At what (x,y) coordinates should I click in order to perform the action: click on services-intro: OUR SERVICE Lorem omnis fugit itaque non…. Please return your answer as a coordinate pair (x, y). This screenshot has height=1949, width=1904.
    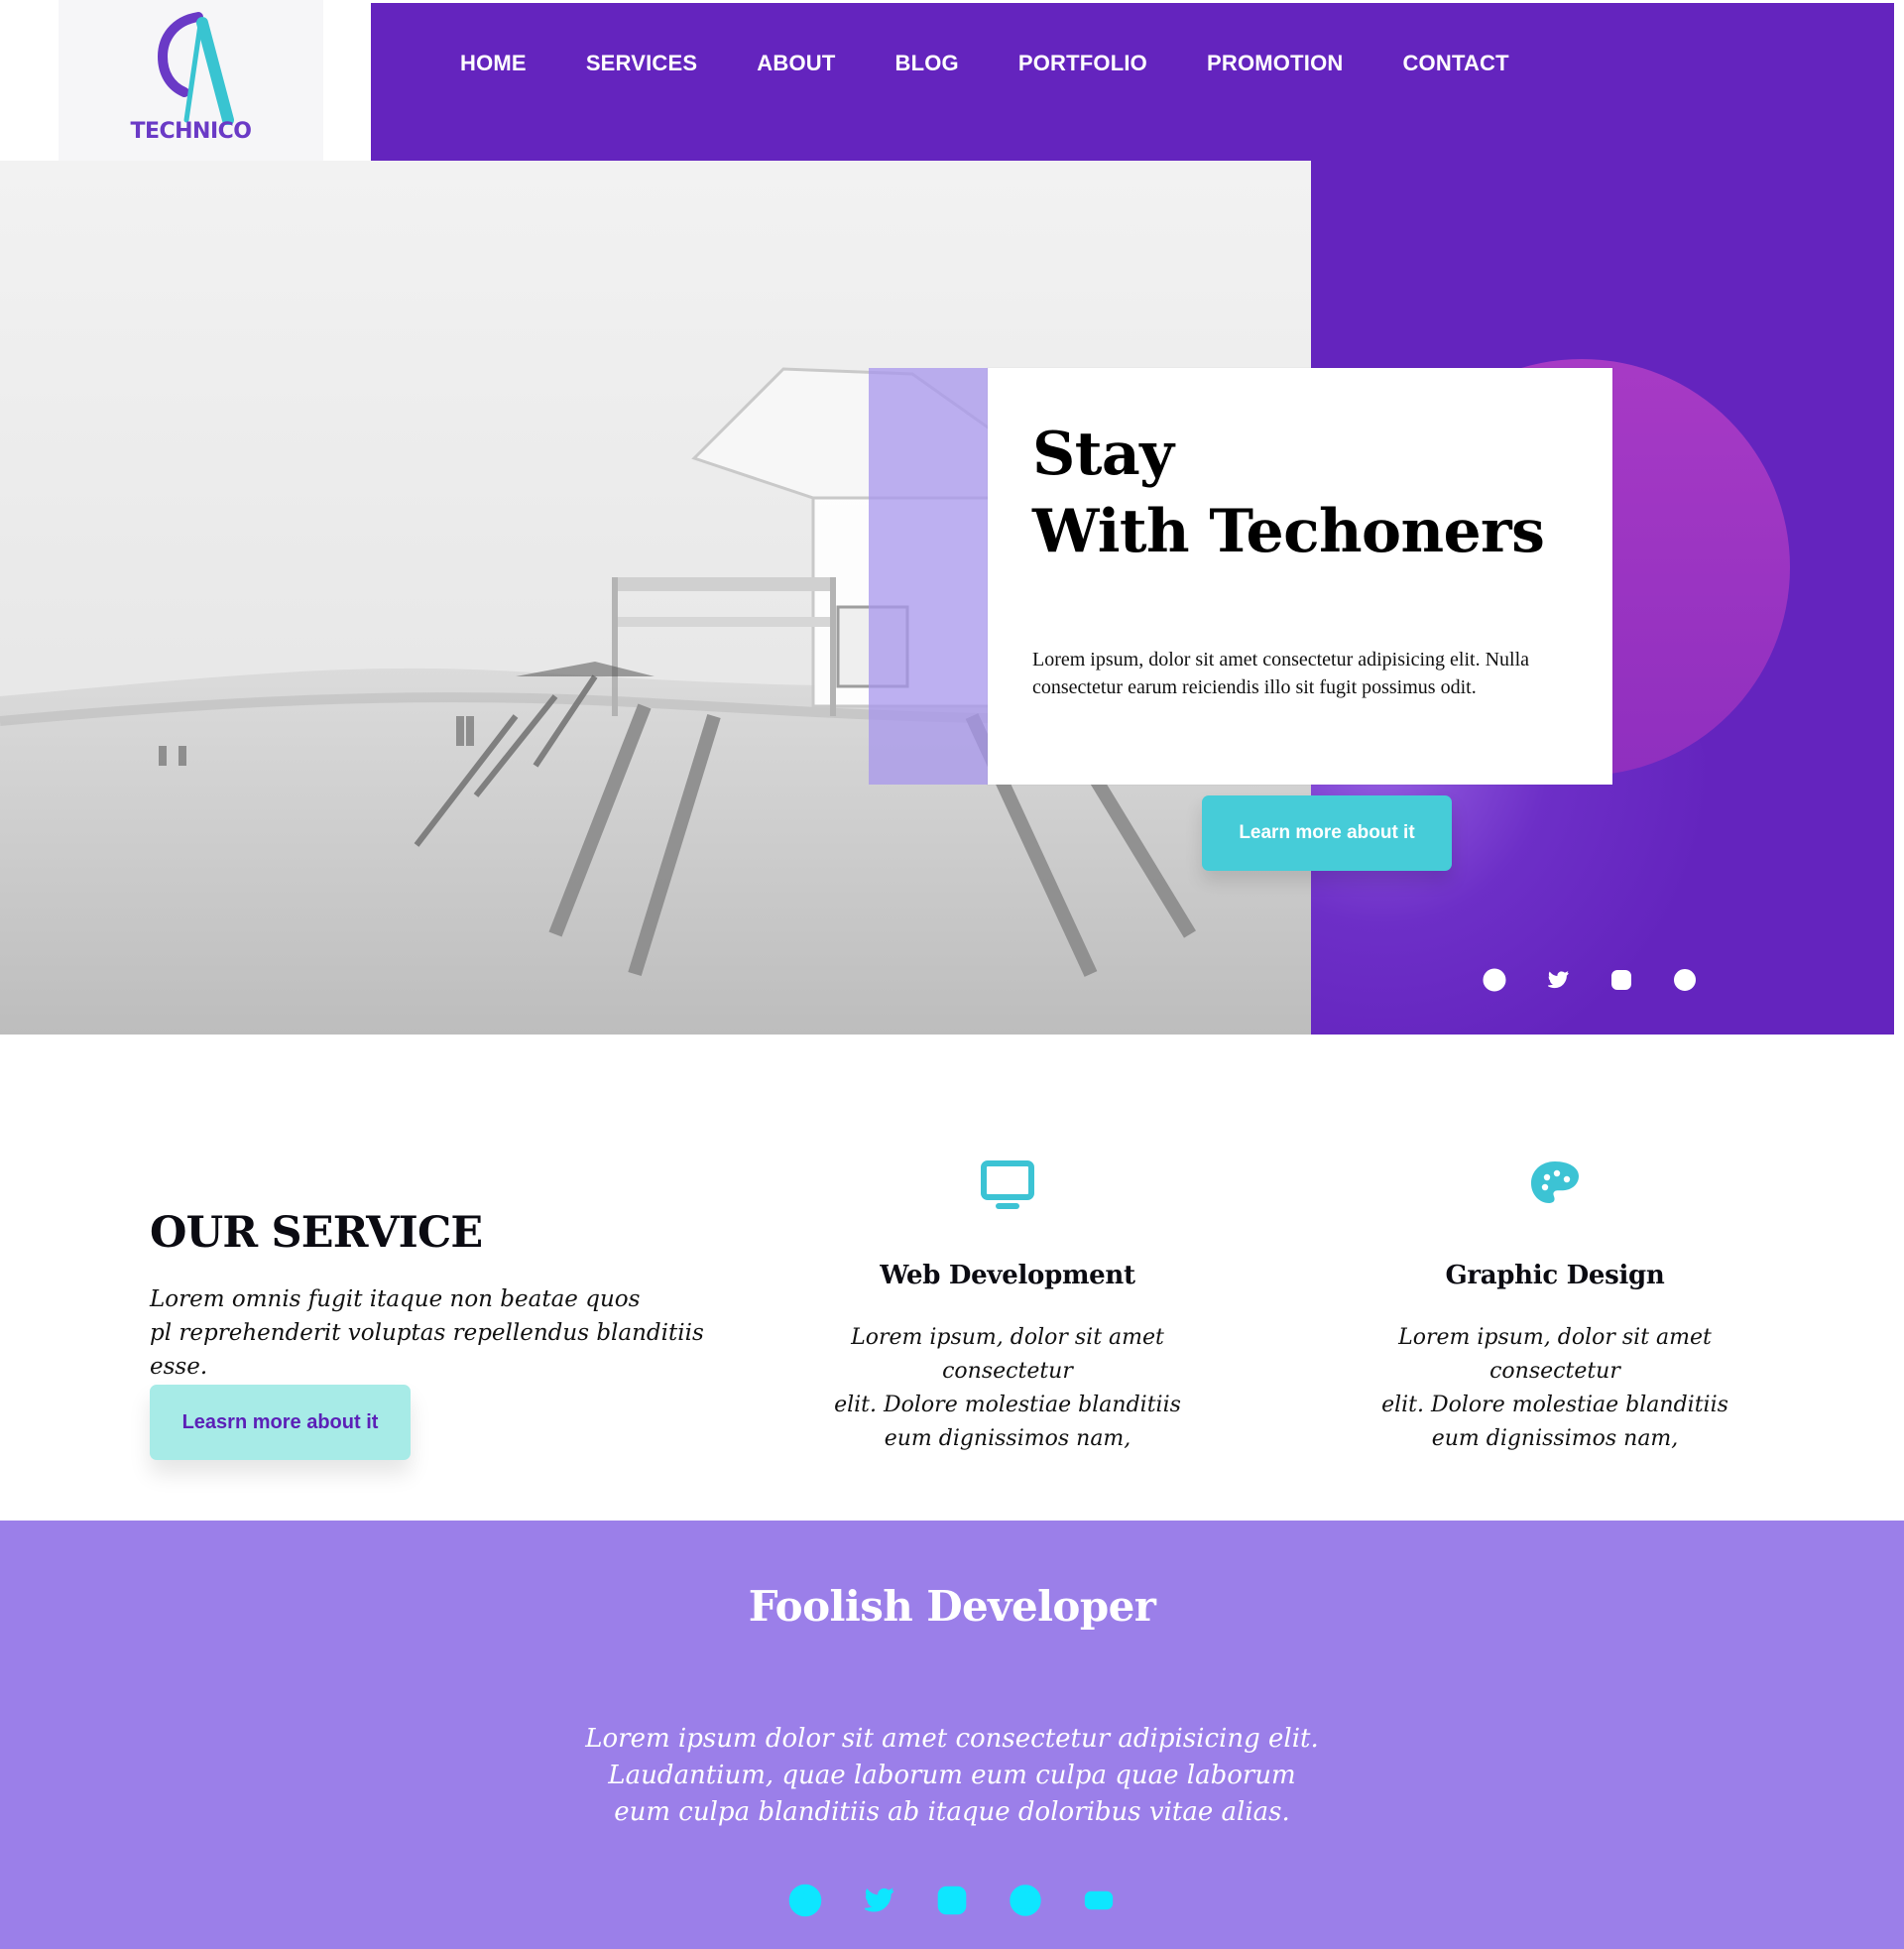
    Looking at the image, I should click on (427, 1296).